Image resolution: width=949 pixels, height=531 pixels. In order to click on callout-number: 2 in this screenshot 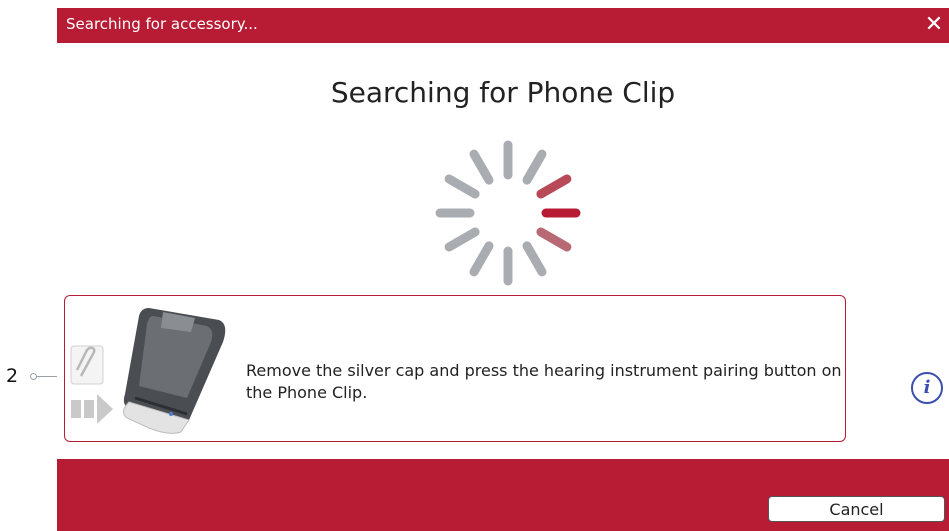, I will do `click(12, 376)`.